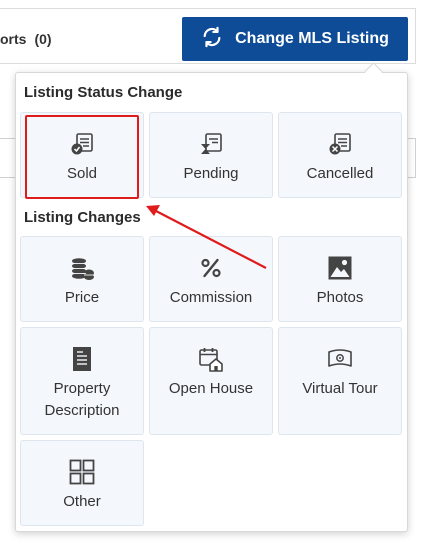 The image size is (426, 552). What do you see at coordinates (82, 472) in the screenshot?
I see `grid-icon` at bounding box center [82, 472].